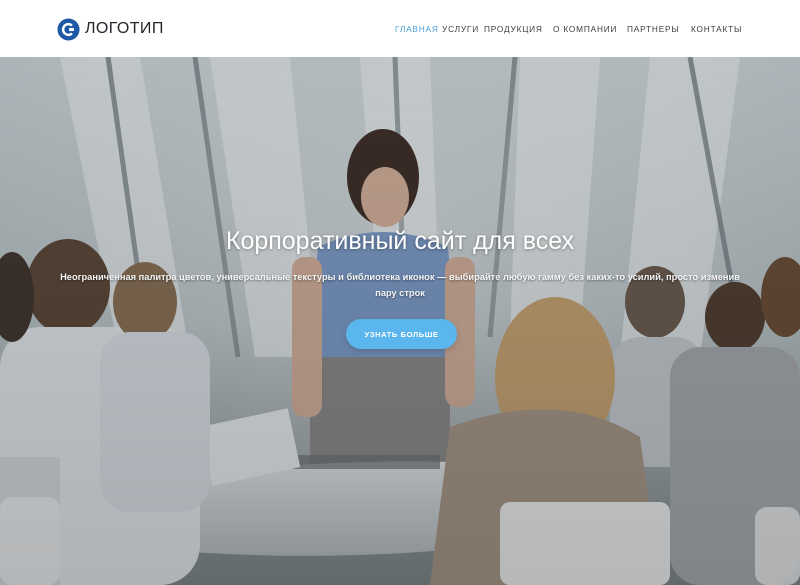  I want to click on nav-item-products: ПРОДУКЦИЯ, so click(513, 29).